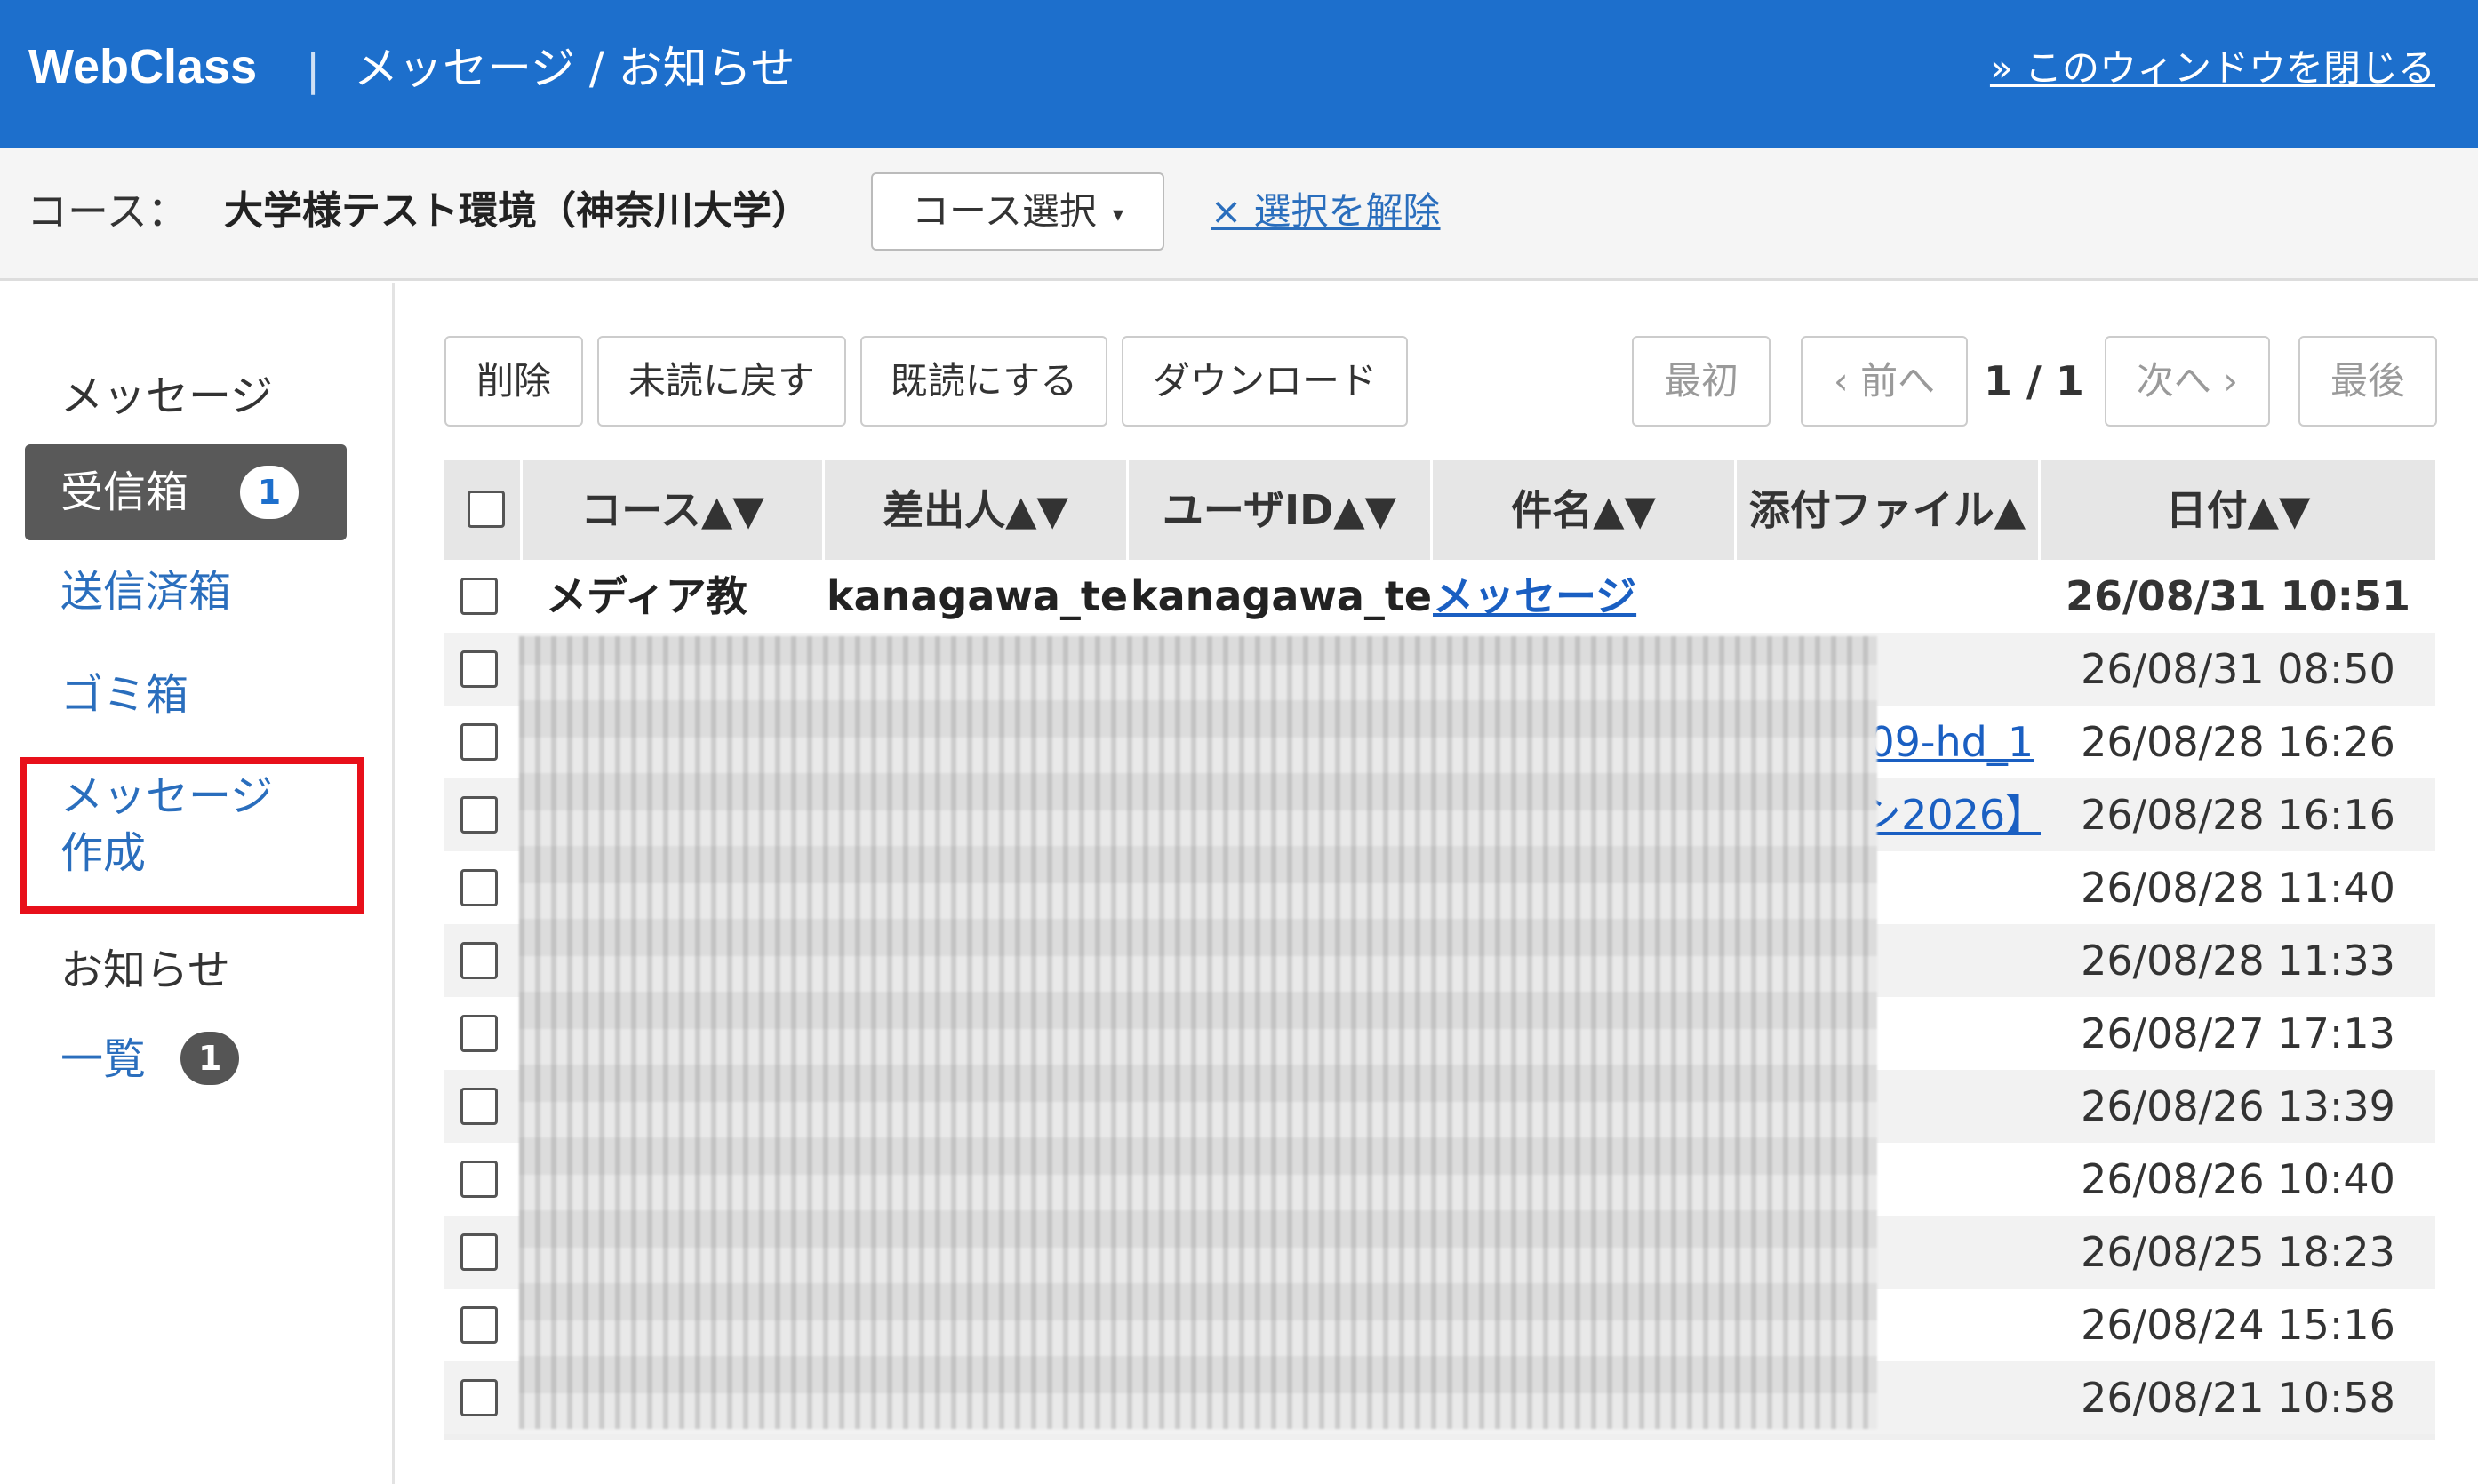 Image resolution: width=2478 pixels, height=1484 pixels. I want to click on select-all-cell, so click(483, 510).